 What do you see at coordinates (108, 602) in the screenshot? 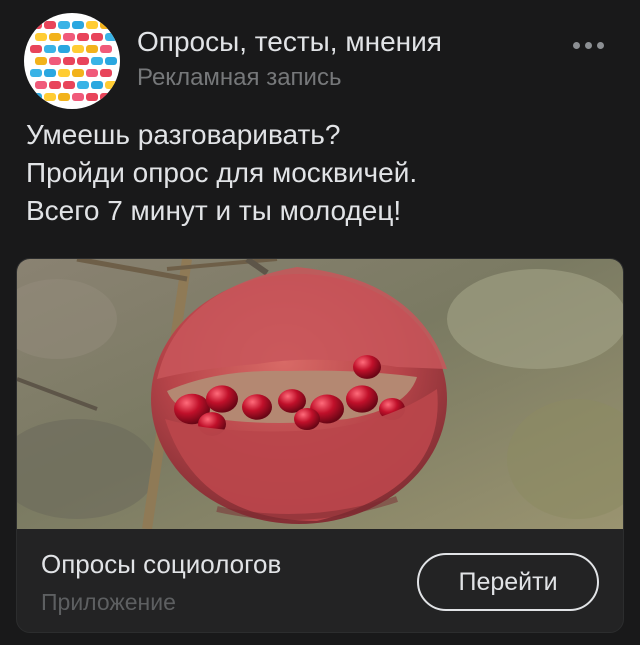
I see `card-subtitle: Приложение` at bounding box center [108, 602].